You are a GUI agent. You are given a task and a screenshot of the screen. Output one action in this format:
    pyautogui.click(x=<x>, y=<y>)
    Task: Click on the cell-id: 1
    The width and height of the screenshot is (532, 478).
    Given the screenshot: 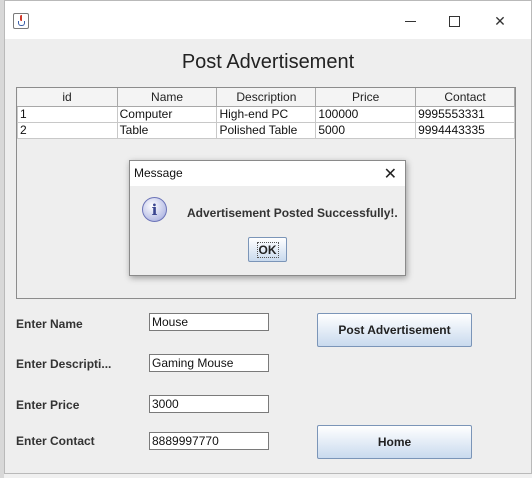 What is the action you would take?
    pyautogui.click(x=67, y=114)
    